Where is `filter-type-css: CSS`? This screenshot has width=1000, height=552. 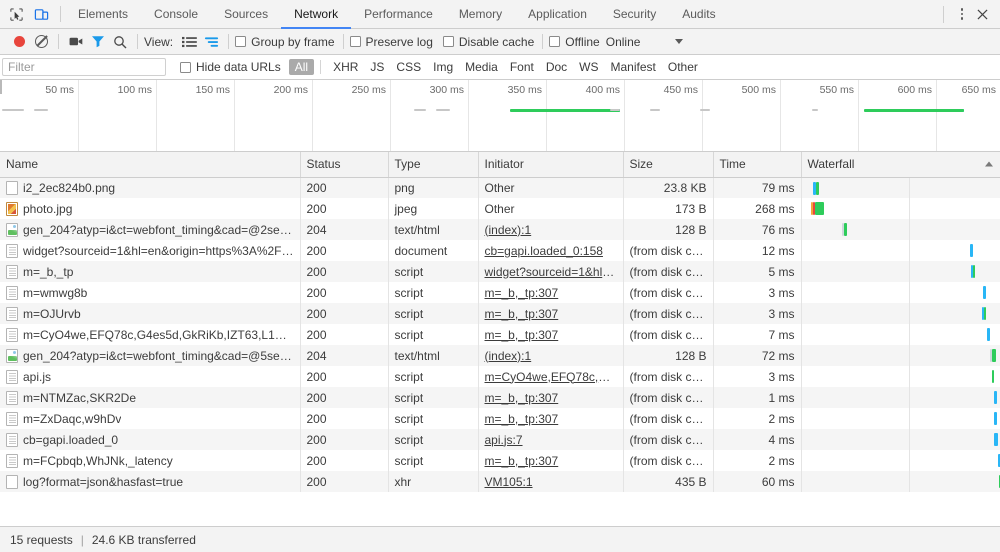
filter-type-css: CSS is located at coordinates (408, 67).